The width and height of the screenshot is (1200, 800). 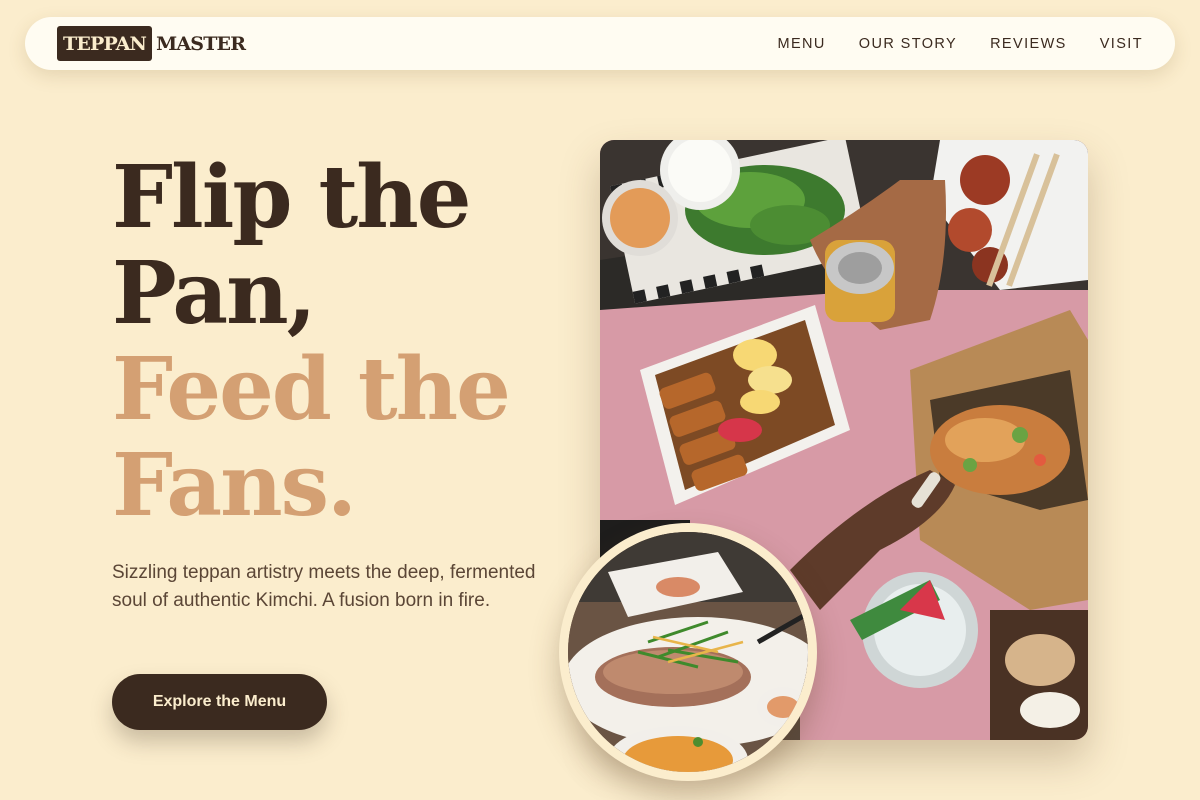 I want to click on nav-links: MENU OUR STORY REVIEWS VISIT, so click(x=960, y=44).